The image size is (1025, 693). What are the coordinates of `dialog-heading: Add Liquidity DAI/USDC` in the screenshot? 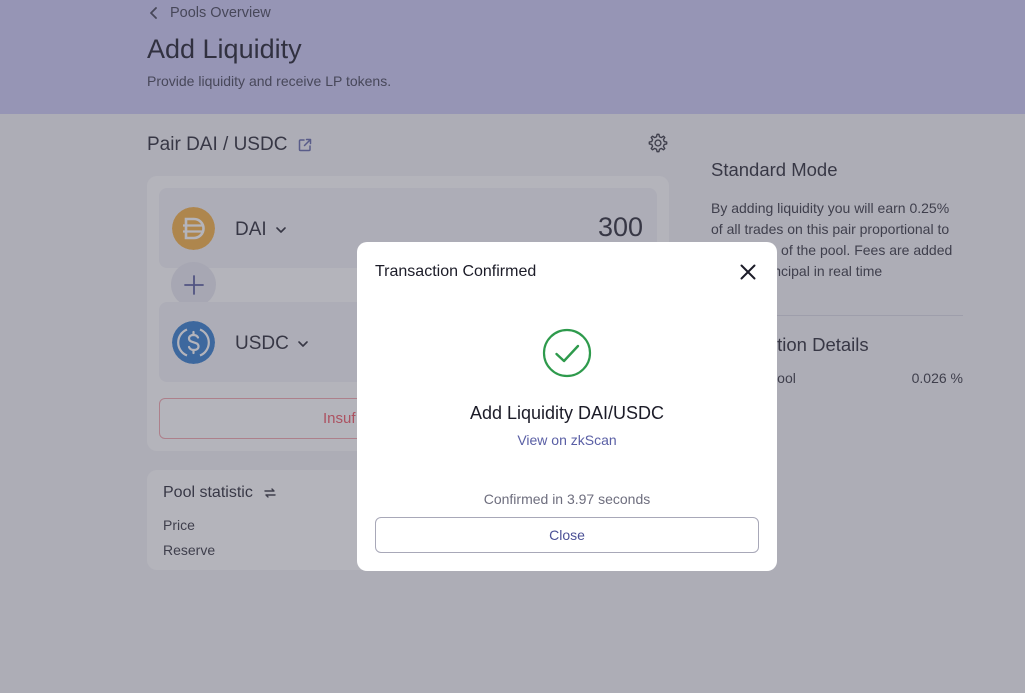 It's located at (567, 413).